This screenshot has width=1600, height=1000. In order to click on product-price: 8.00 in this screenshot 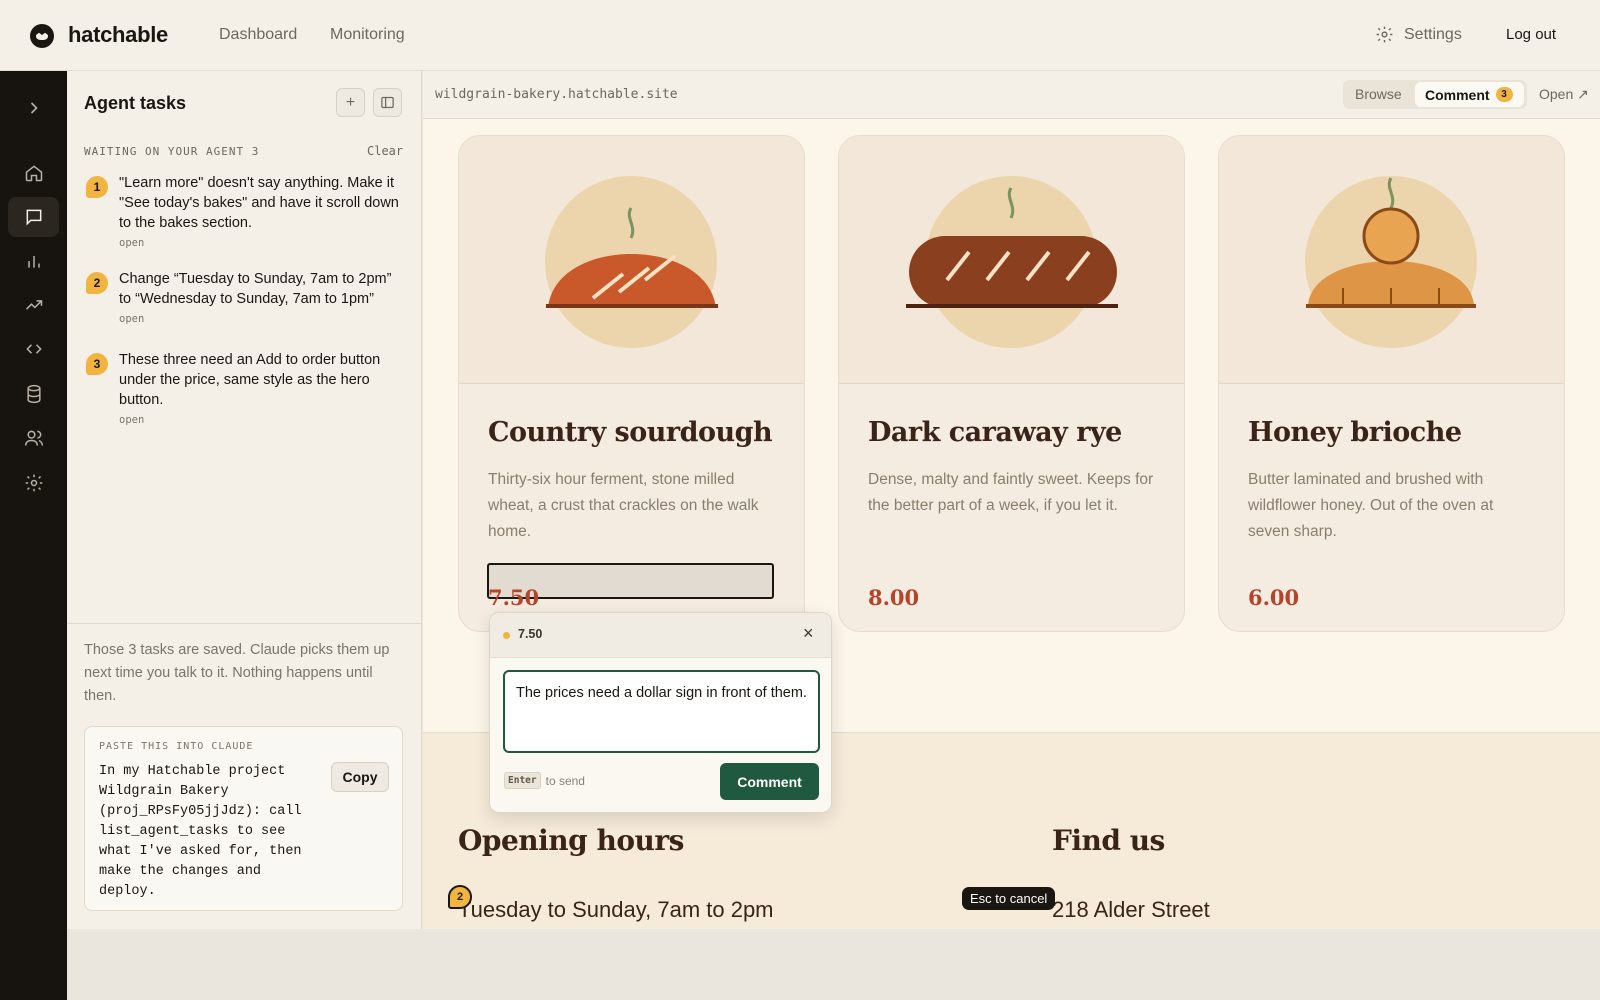, I will do `click(893, 597)`.